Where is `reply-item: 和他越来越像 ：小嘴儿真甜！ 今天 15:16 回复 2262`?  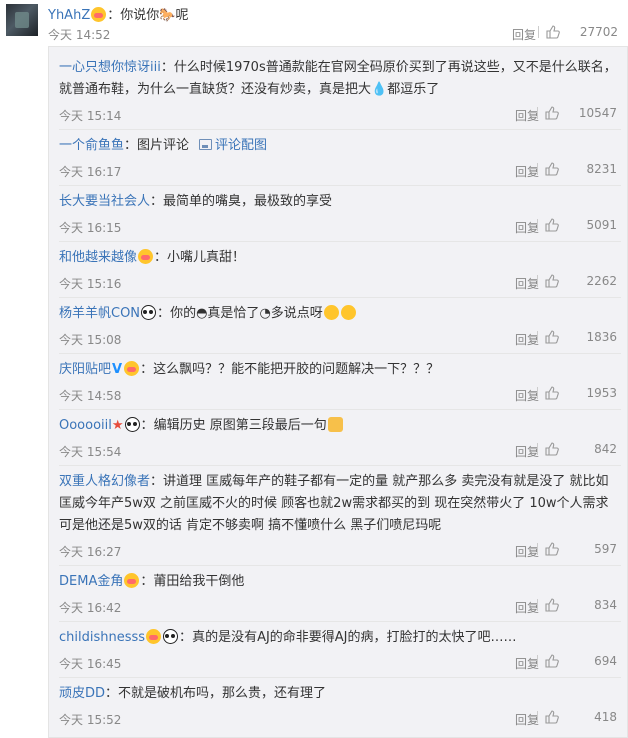
reply-item: 和他越来越像 ：小嘴儿真甜！ 今天 15:16 回复 2262 is located at coordinates (343, 269).